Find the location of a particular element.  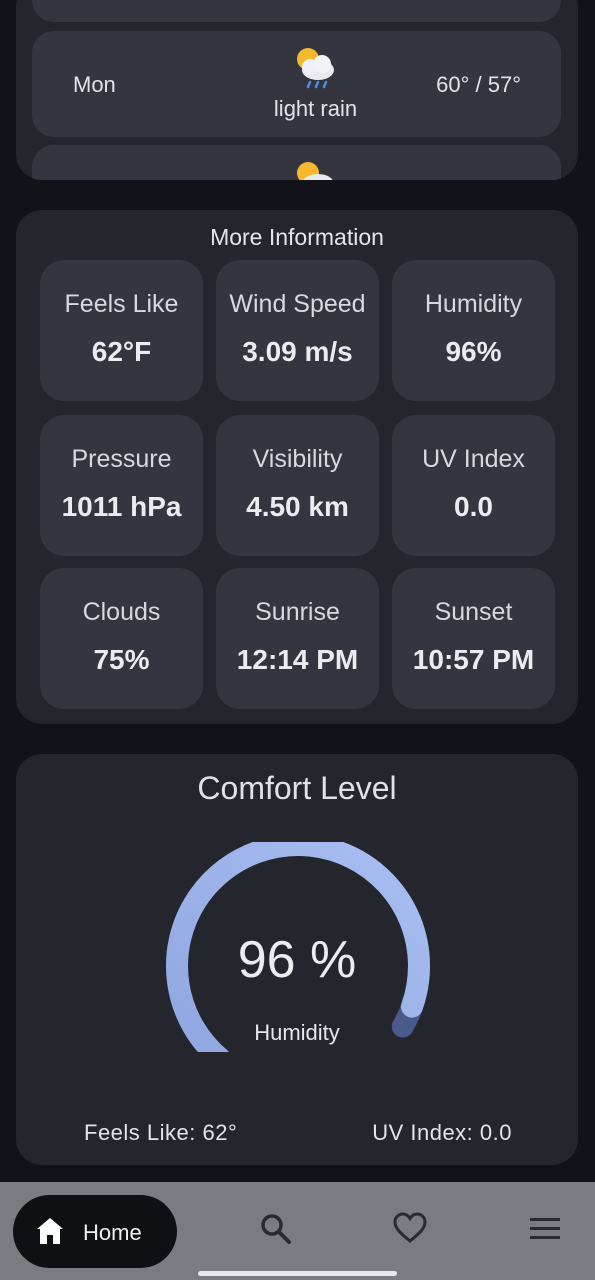

tile-value: 3.09 m/s is located at coordinates (297, 351).